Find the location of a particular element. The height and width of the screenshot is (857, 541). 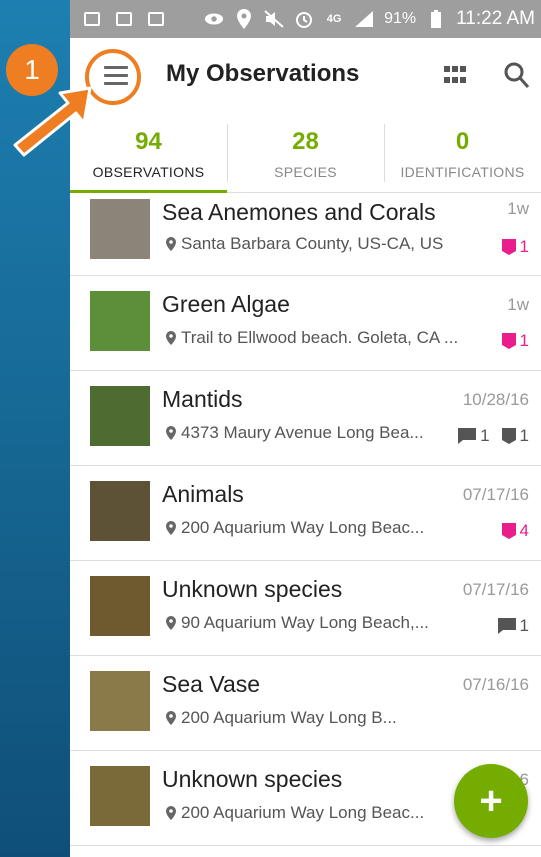

location-text: Santa Barbara County, US-CA, US is located at coordinates (312, 243).